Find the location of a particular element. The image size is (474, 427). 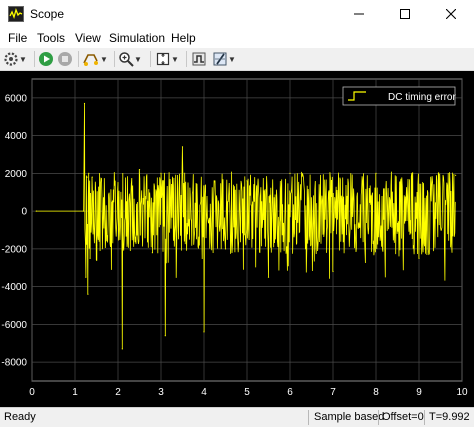

scope-app-icon is located at coordinates (16, 14).